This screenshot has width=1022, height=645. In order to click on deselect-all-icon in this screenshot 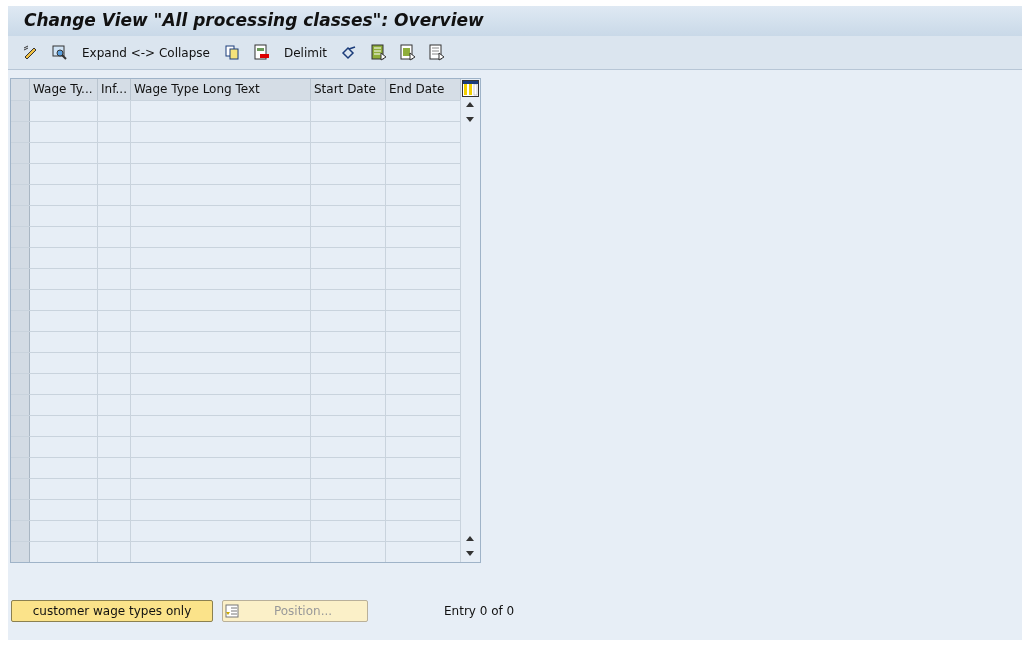, I will do `click(436, 52)`.